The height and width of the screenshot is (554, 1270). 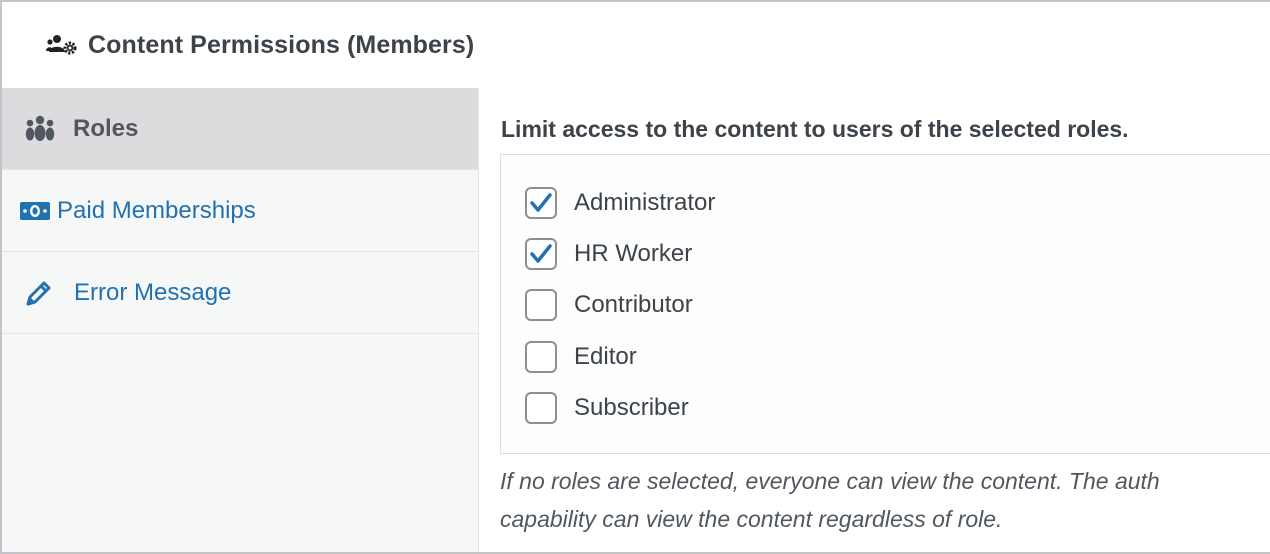 I want to click on role-administrator: Administrator, so click(x=620, y=203).